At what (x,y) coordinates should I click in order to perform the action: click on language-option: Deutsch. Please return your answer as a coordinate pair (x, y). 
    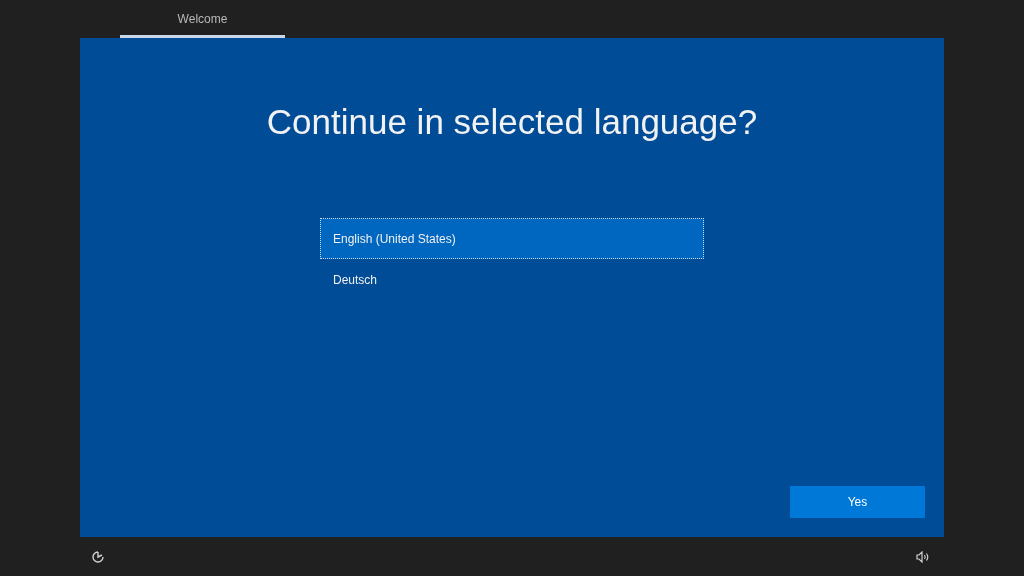
    Looking at the image, I should click on (512, 279).